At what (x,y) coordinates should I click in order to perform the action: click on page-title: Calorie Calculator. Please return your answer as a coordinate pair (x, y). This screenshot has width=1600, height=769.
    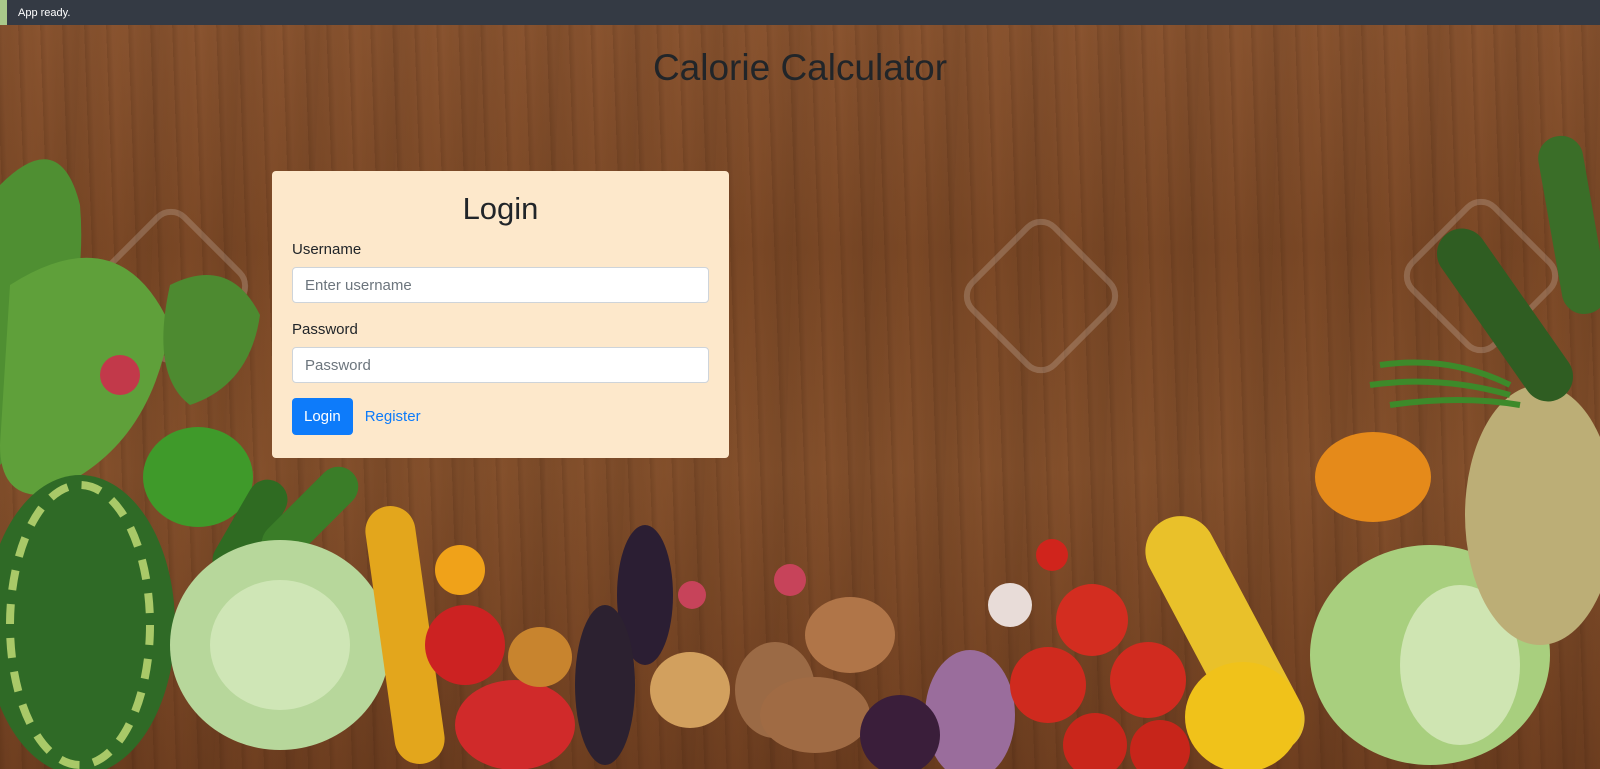
    Looking at the image, I should click on (800, 67).